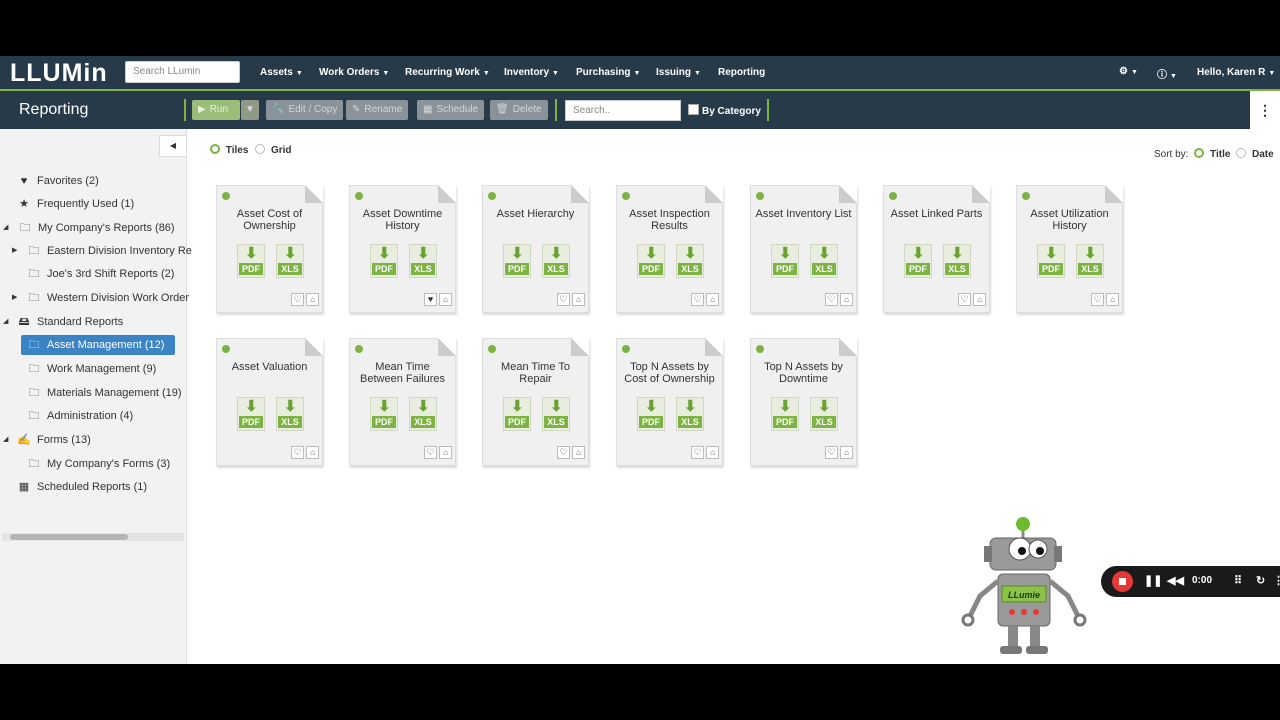 The width and height of the screenshot is (1280, 720). I want to click on sort-title-radio, so click(1199, 153).